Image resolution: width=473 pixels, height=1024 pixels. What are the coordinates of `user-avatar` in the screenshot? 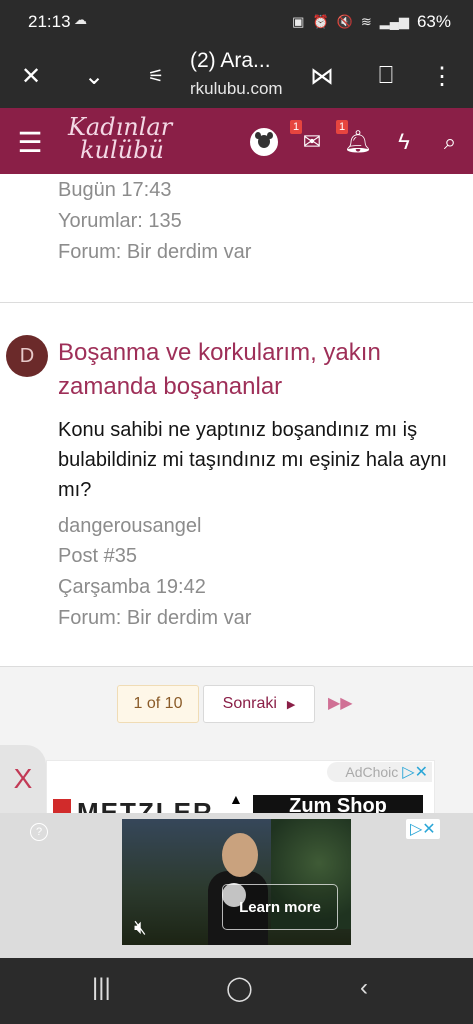 It's located at (264, 142).